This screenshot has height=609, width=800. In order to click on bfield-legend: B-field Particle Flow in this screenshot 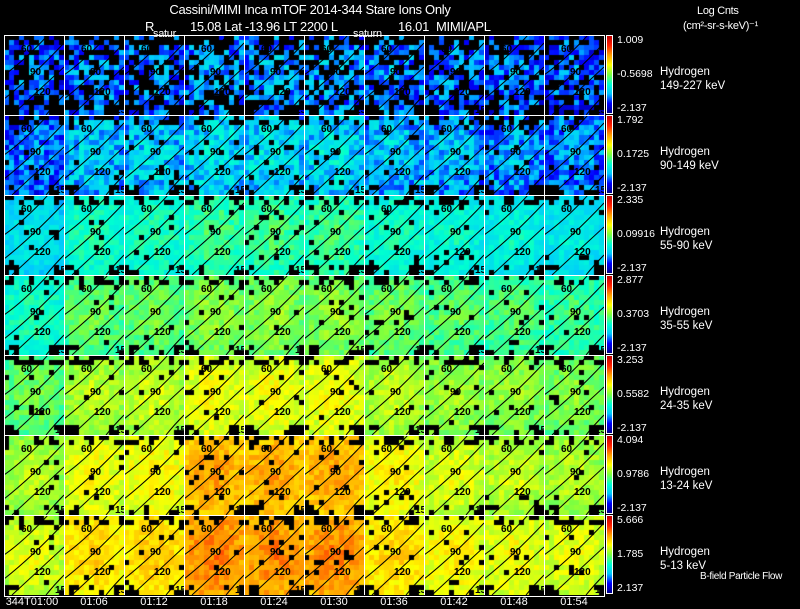, I will do `click(741, 576)`.